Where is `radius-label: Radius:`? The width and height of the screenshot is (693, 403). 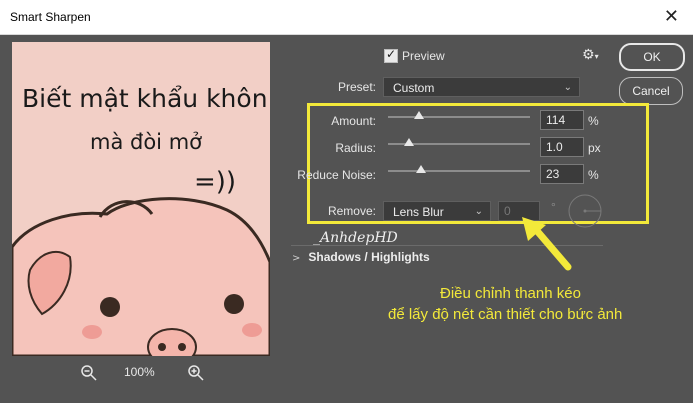 radius-label: Radius: is located at coordinates (355, 148).